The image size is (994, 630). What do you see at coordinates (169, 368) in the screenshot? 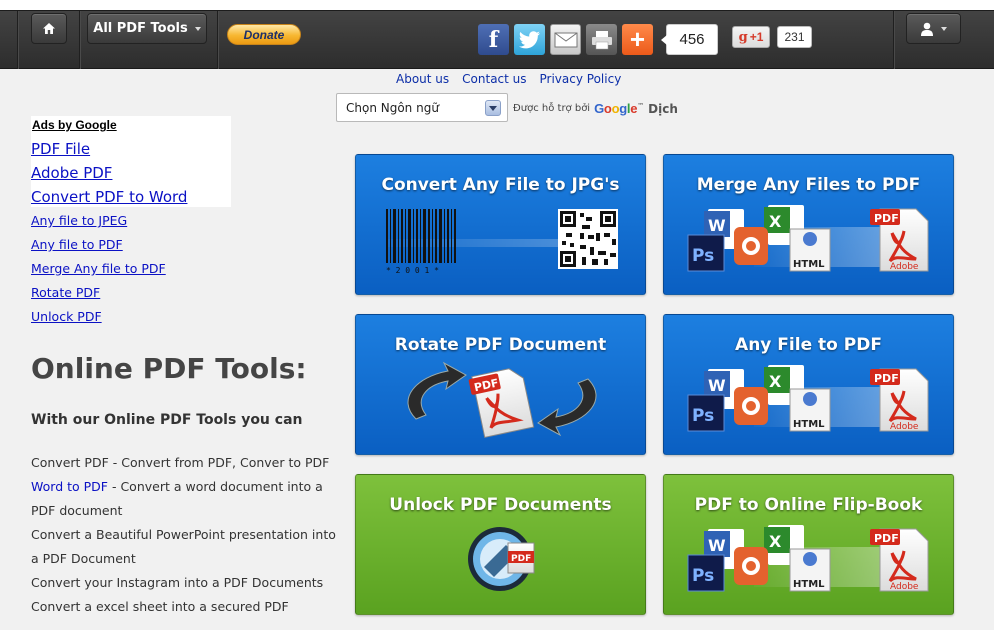
I see `page-title: Online PDF Tools:` at bounding box center [169, 368].